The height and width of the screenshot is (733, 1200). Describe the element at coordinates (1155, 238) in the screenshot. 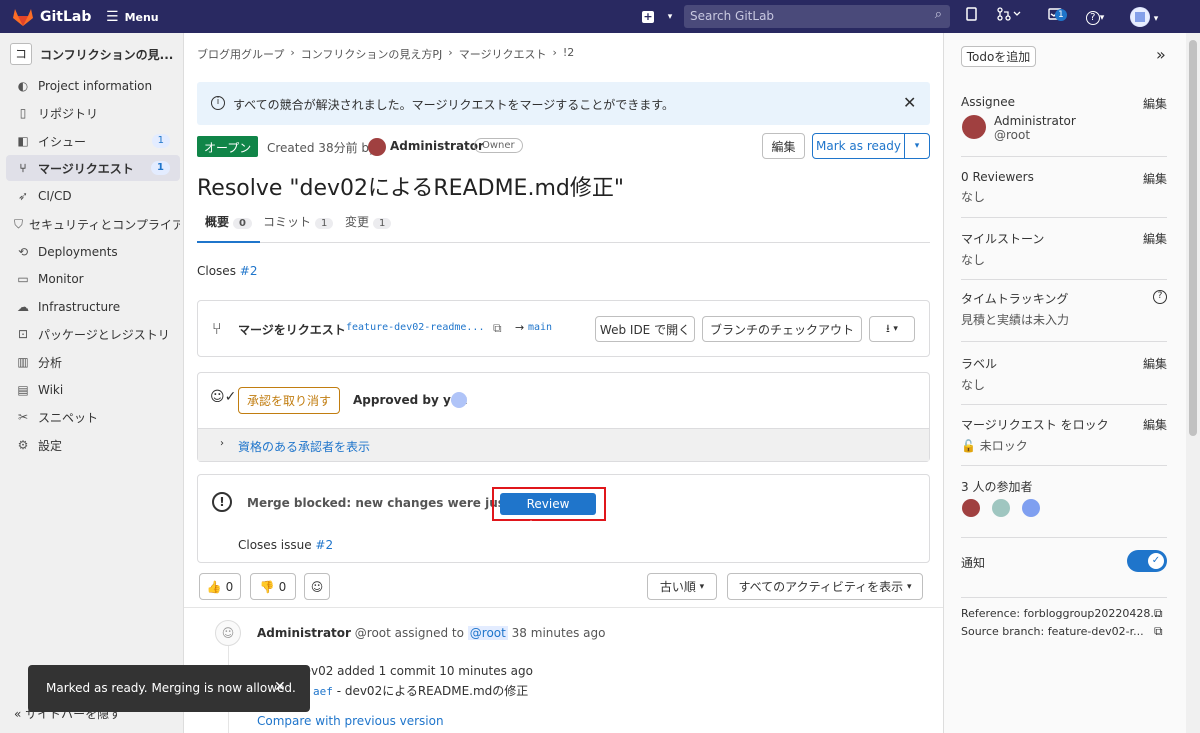

I see `edit-milestone-link: 編集` at that location.